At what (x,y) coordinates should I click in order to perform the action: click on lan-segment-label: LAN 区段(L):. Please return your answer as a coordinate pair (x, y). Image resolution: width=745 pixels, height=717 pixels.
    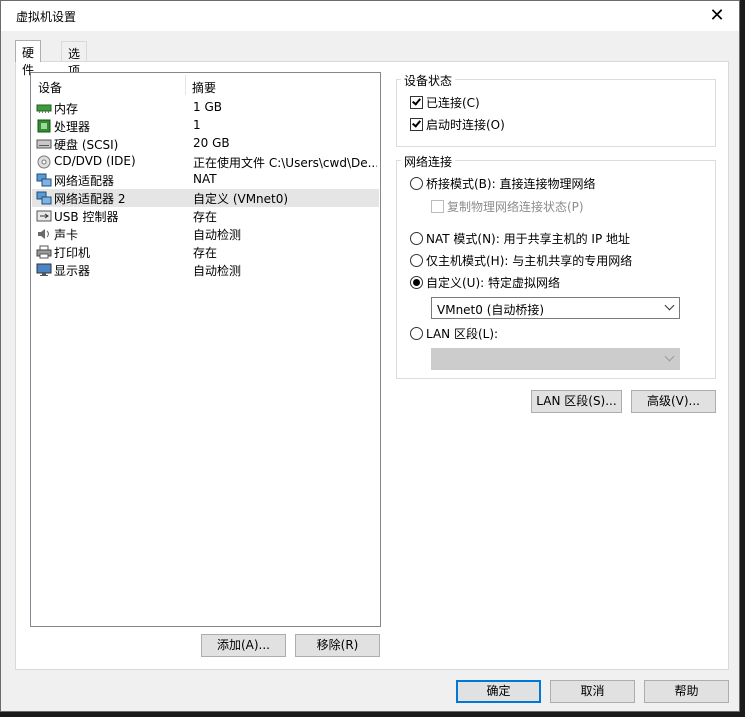
    Looking at the image, I should click on (462, 334).